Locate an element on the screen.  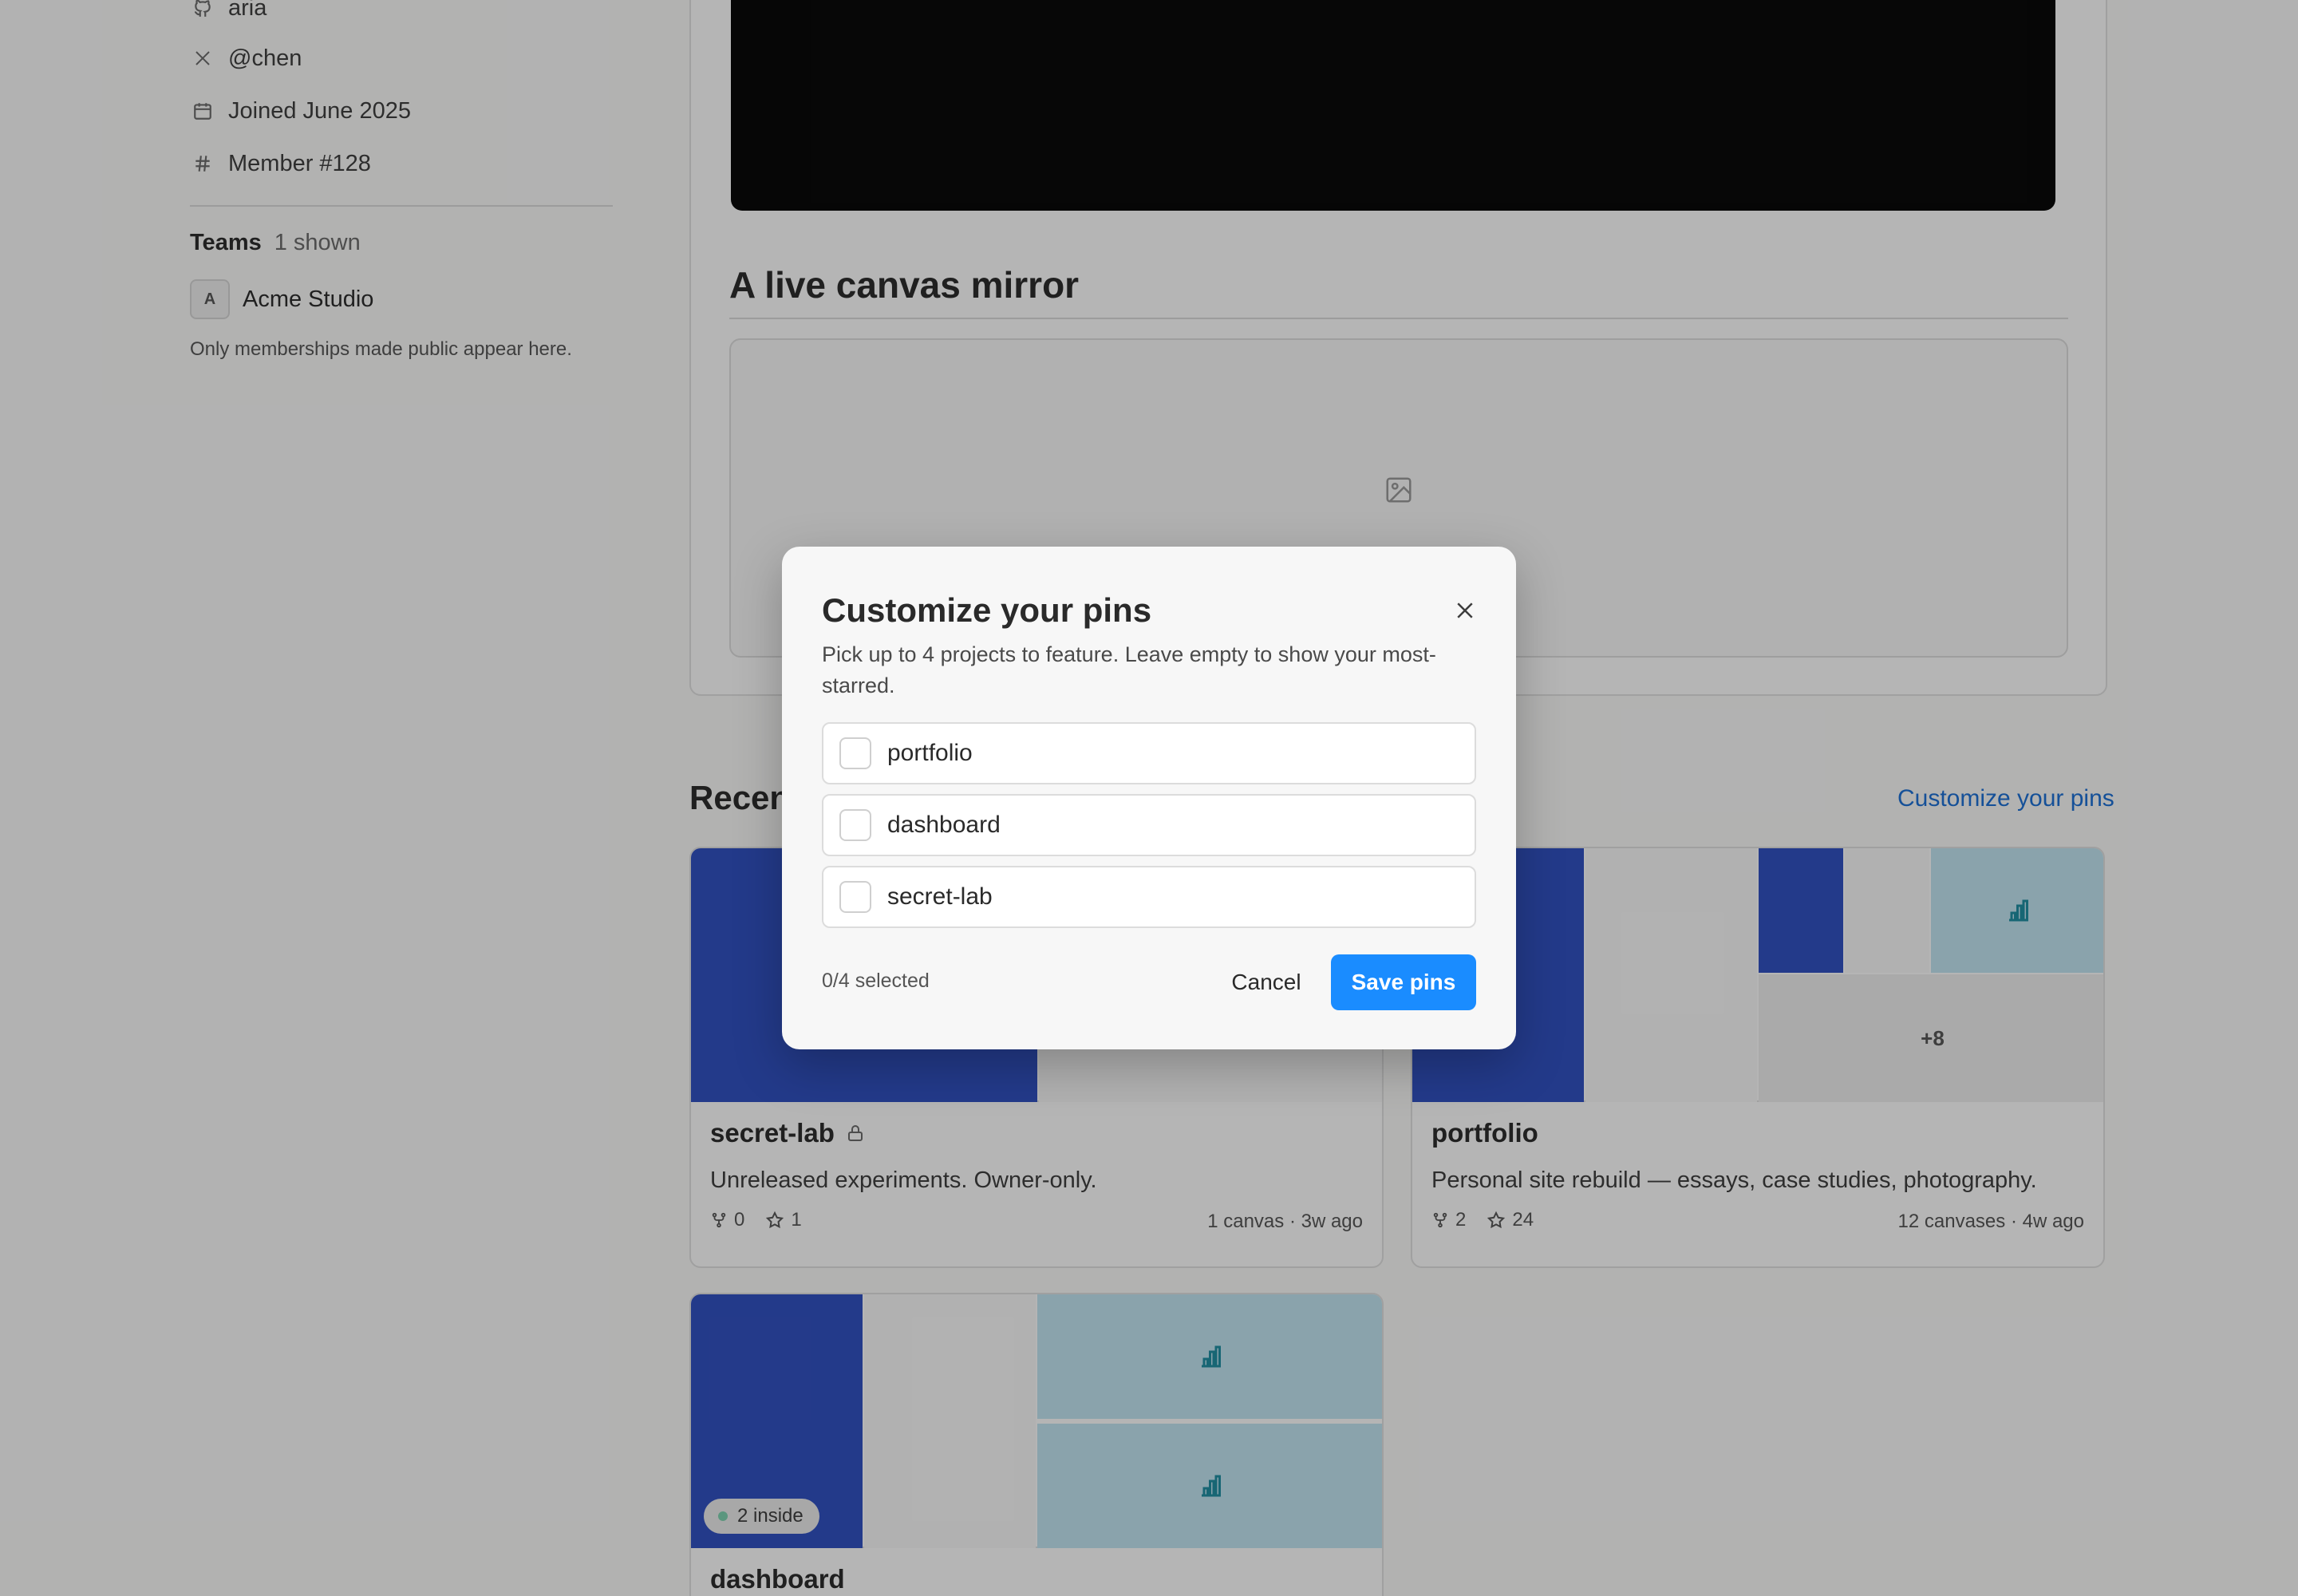
pin-option-secret-lab: secret-lab is located at coordinates (1149, 897).